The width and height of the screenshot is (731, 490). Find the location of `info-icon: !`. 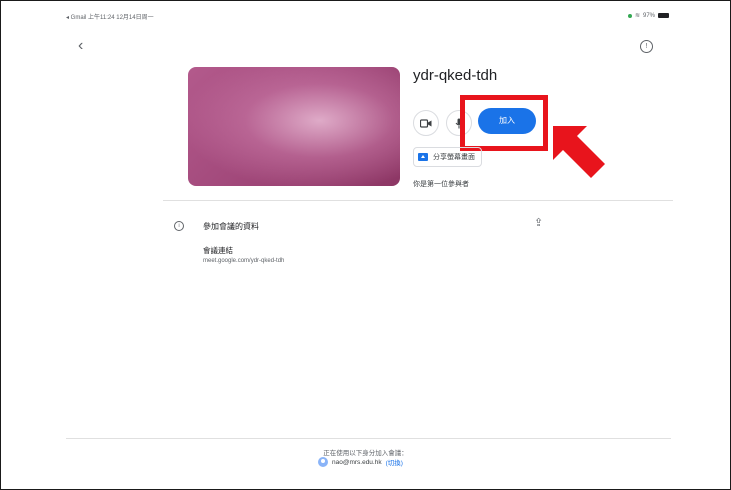

info-icon: ! is located at coordinates (646, 46).